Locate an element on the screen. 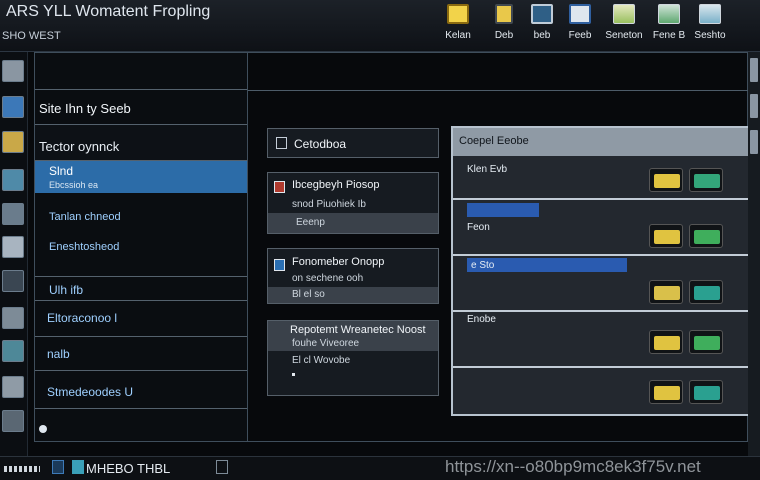 This screenshot has height=480, width=760. card-line: Bl el so is located at coordinates (308, 294).